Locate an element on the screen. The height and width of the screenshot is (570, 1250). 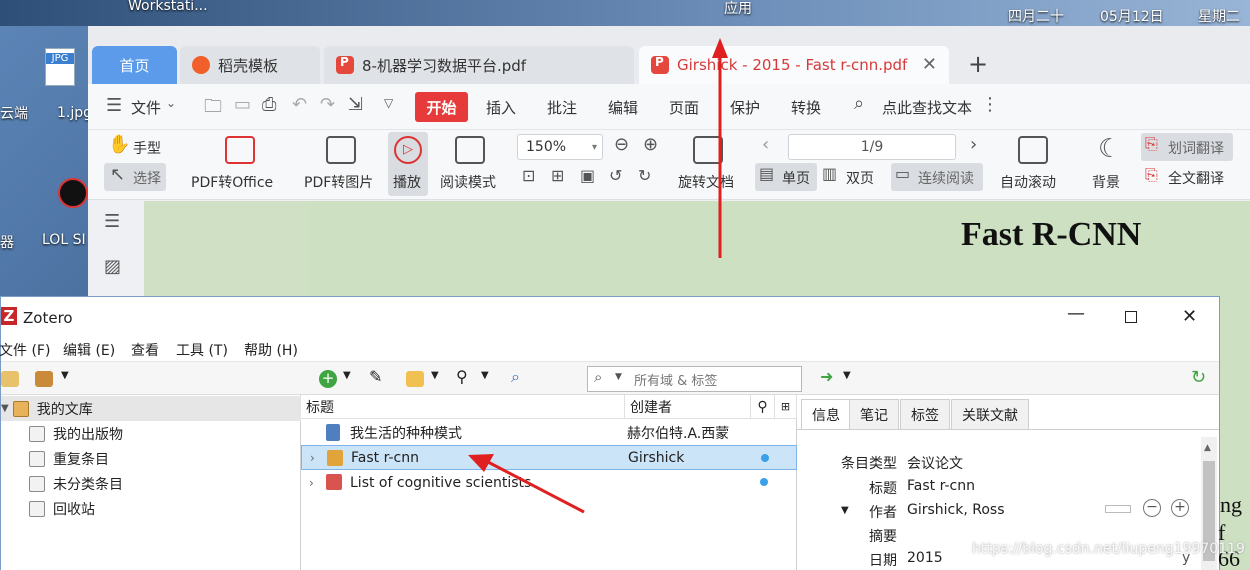
watermark: https://blog.csdn.net/liupeng19970119 is located at coordinates (1108, 549).